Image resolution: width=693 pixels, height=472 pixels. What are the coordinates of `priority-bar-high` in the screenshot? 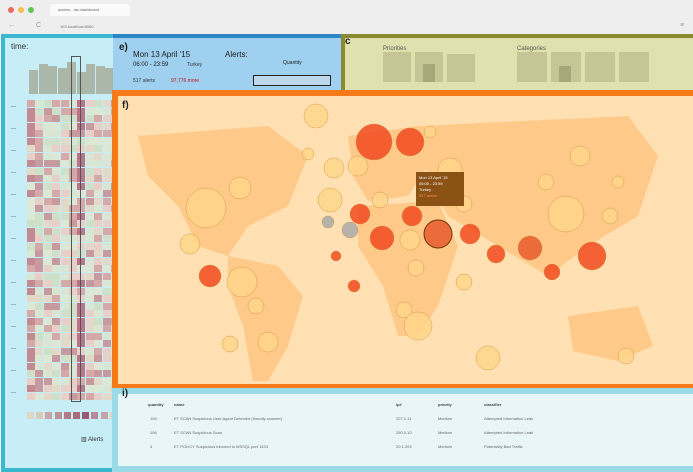 It's located at (397, 67).